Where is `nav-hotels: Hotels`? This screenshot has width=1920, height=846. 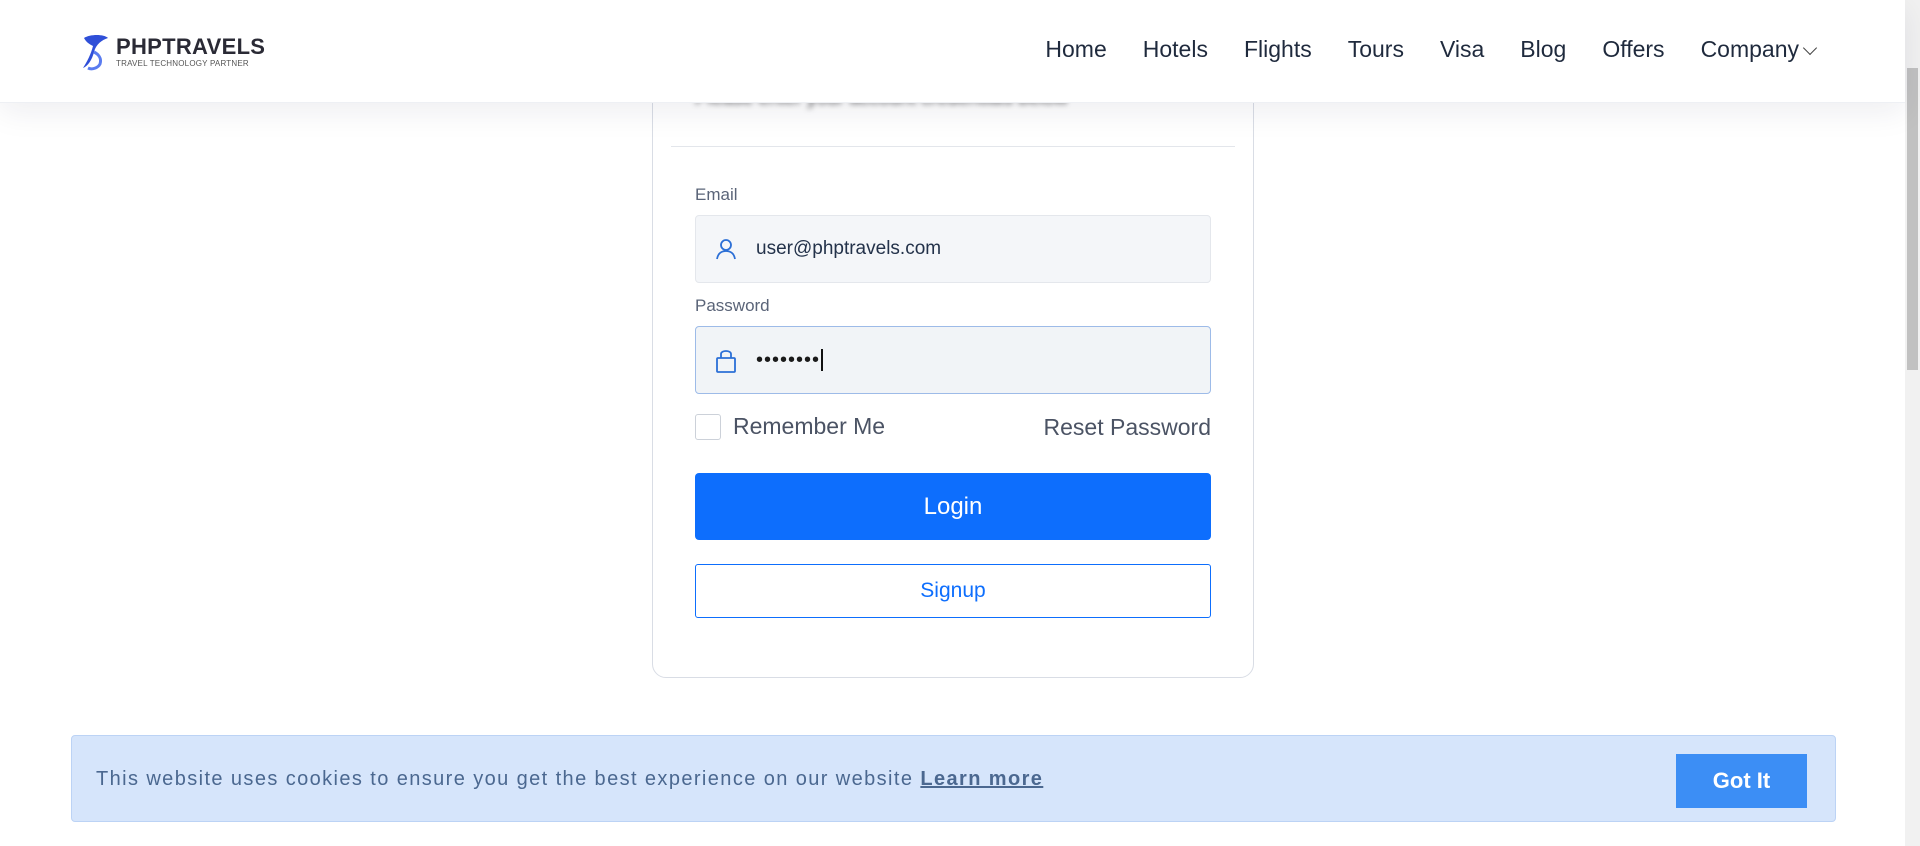
nav-hotels: Hotels is located at coordinates (1175, 49).